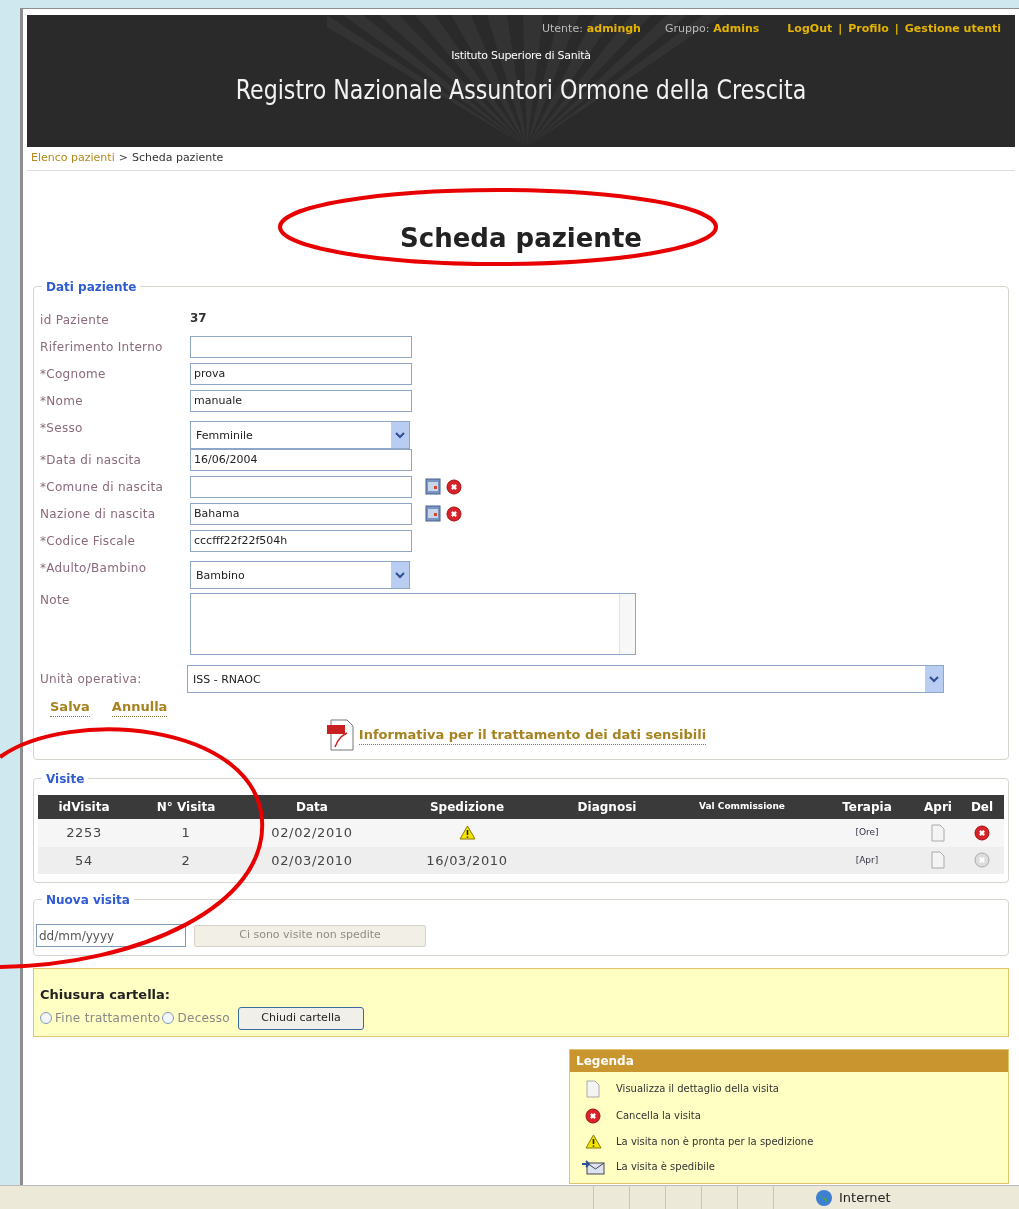 This screenshot has width=1019, height=1209. I want to click on envelope-icon, so click(593, 1166).